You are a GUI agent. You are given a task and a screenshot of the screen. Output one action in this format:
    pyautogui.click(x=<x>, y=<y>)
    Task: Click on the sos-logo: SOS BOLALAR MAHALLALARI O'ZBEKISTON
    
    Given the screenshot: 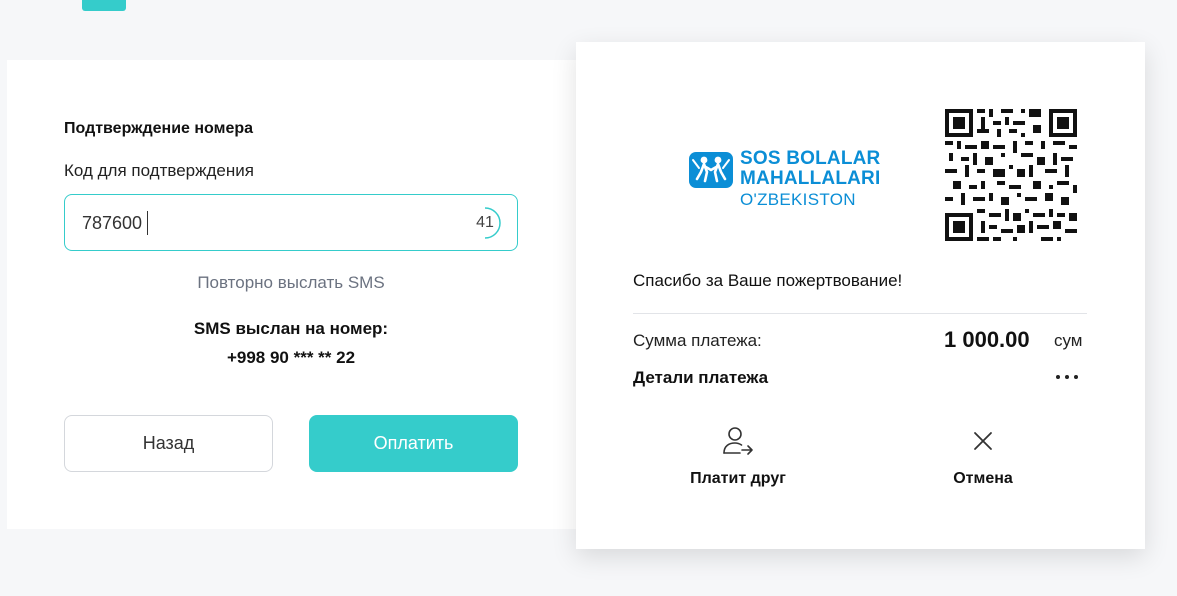 What is the action you would take?
    pyautogui.click(x=789, y=178)
    